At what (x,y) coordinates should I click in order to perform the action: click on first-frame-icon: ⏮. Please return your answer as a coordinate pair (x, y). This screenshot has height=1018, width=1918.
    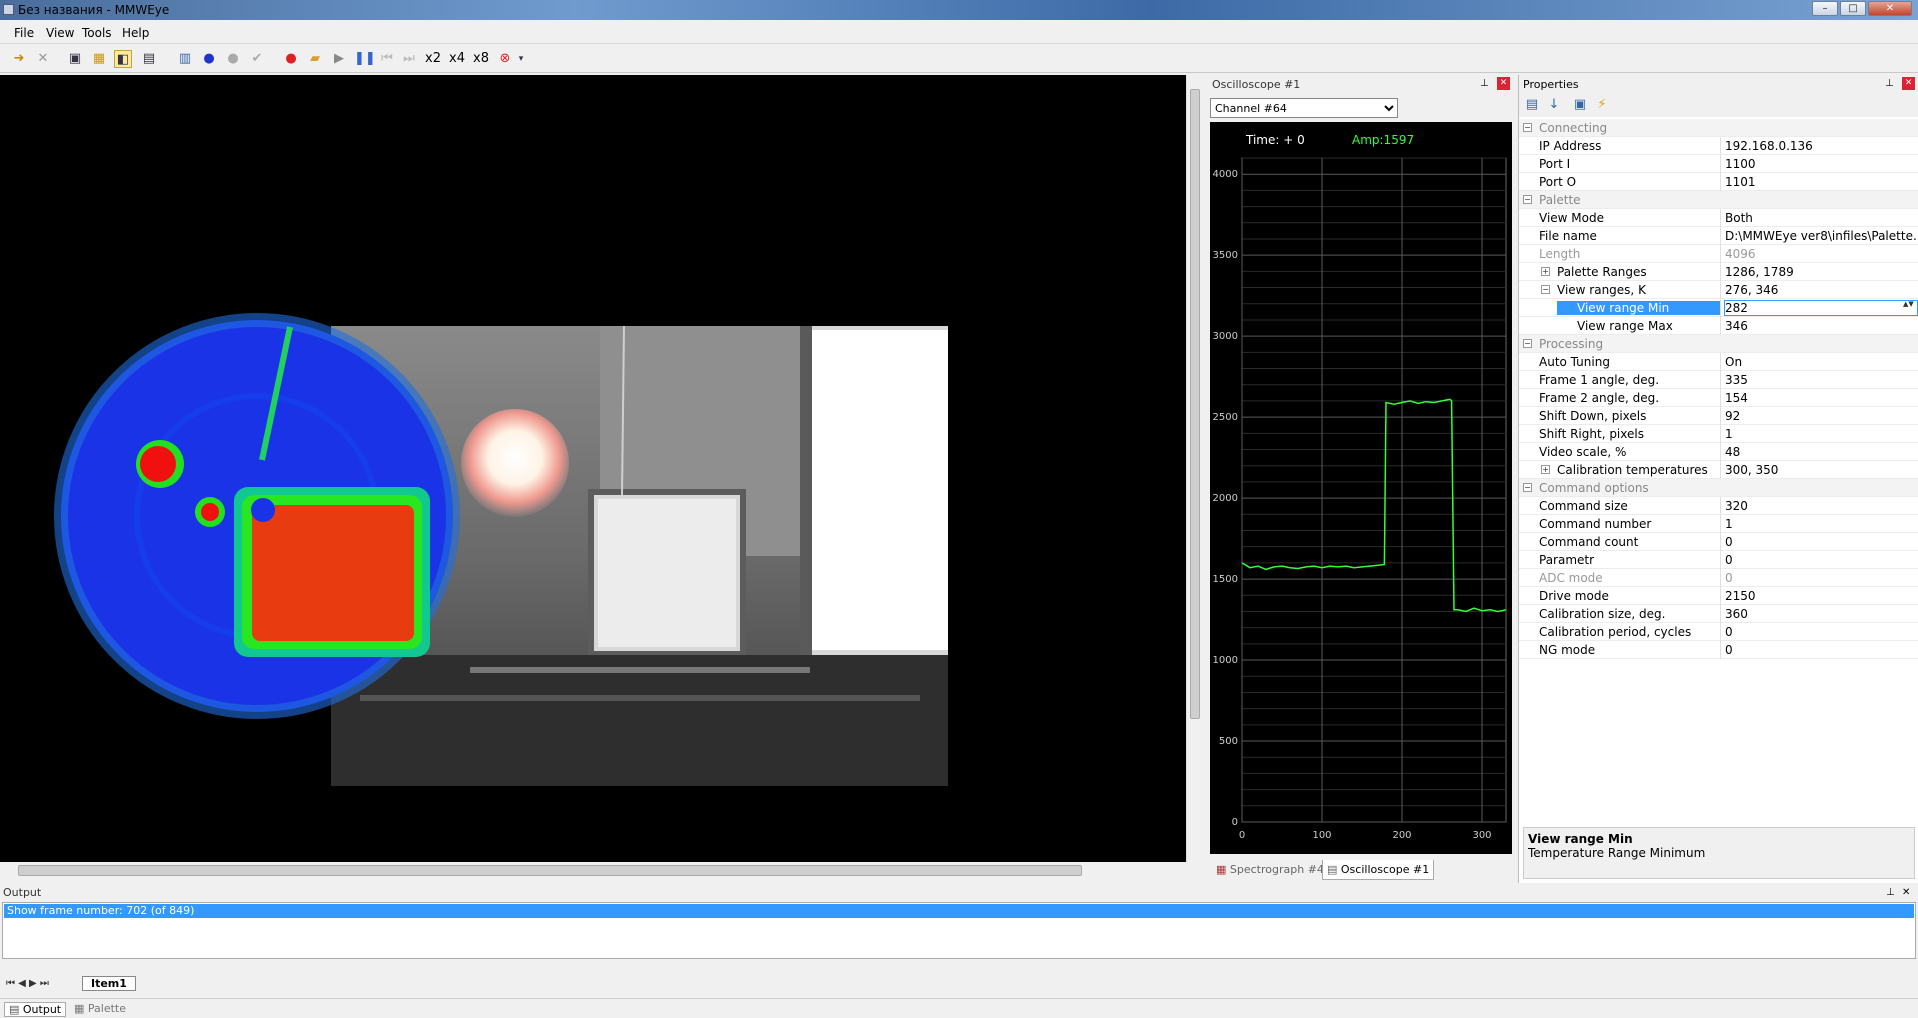
    Looking at the image, I should click on (387, 59).